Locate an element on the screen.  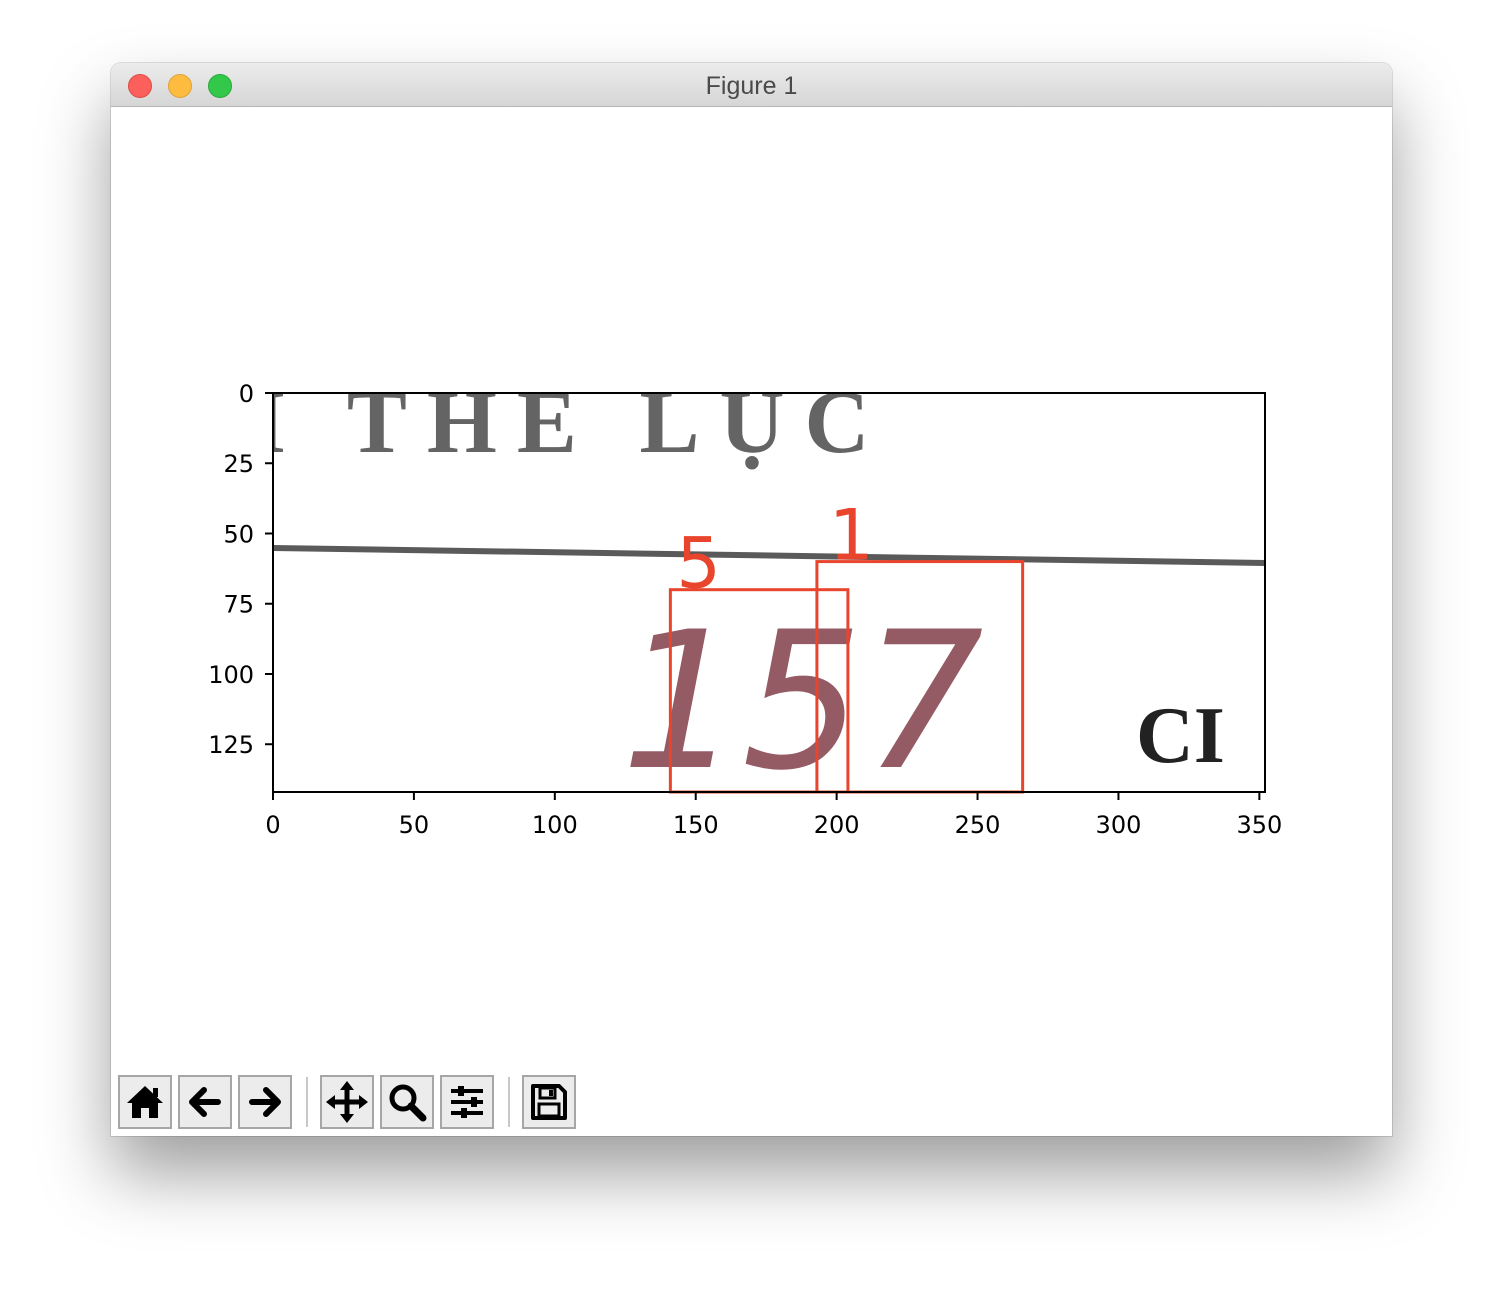
forward-button is located at coordinates (265, 1102).